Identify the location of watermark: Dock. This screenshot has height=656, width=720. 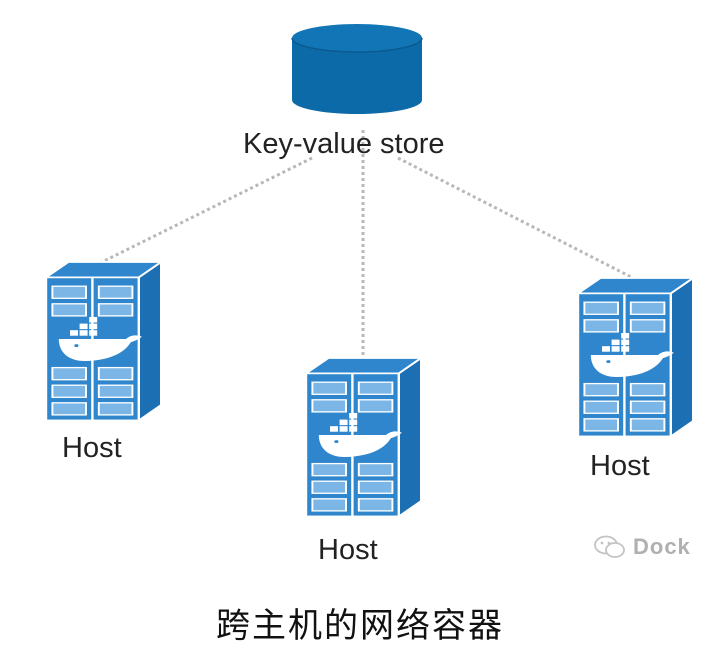
(642, 547).